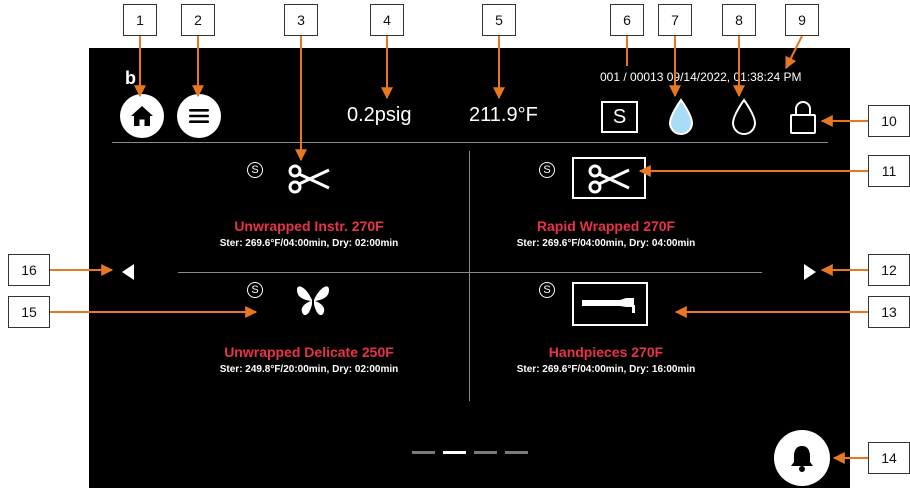 The image size is (910, 488). Describe the element at coordinates (309, 243) in the screenshot. I see `program-details: Ster: 269.6°F/04:00min, Dry: 02:00min` at that location.